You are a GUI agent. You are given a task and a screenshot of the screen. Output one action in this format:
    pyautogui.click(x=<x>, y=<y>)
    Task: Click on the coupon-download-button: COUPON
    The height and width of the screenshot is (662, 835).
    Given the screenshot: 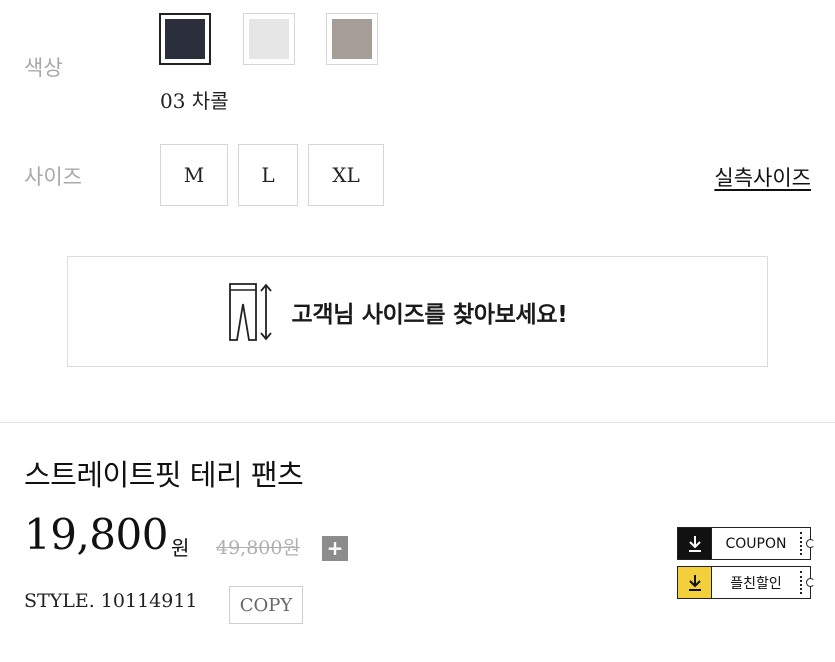 What is the action you would take?
    pyautogui.click(x=746, y=543)
    